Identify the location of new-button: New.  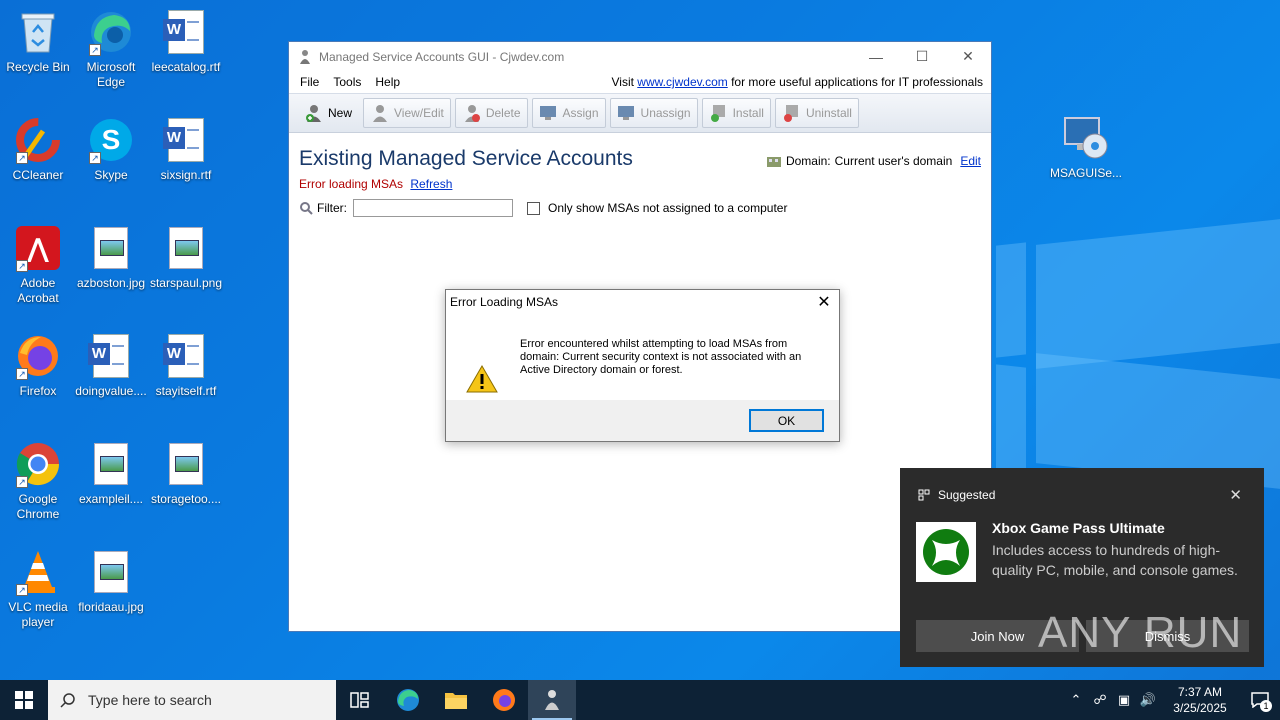
(328, 113).